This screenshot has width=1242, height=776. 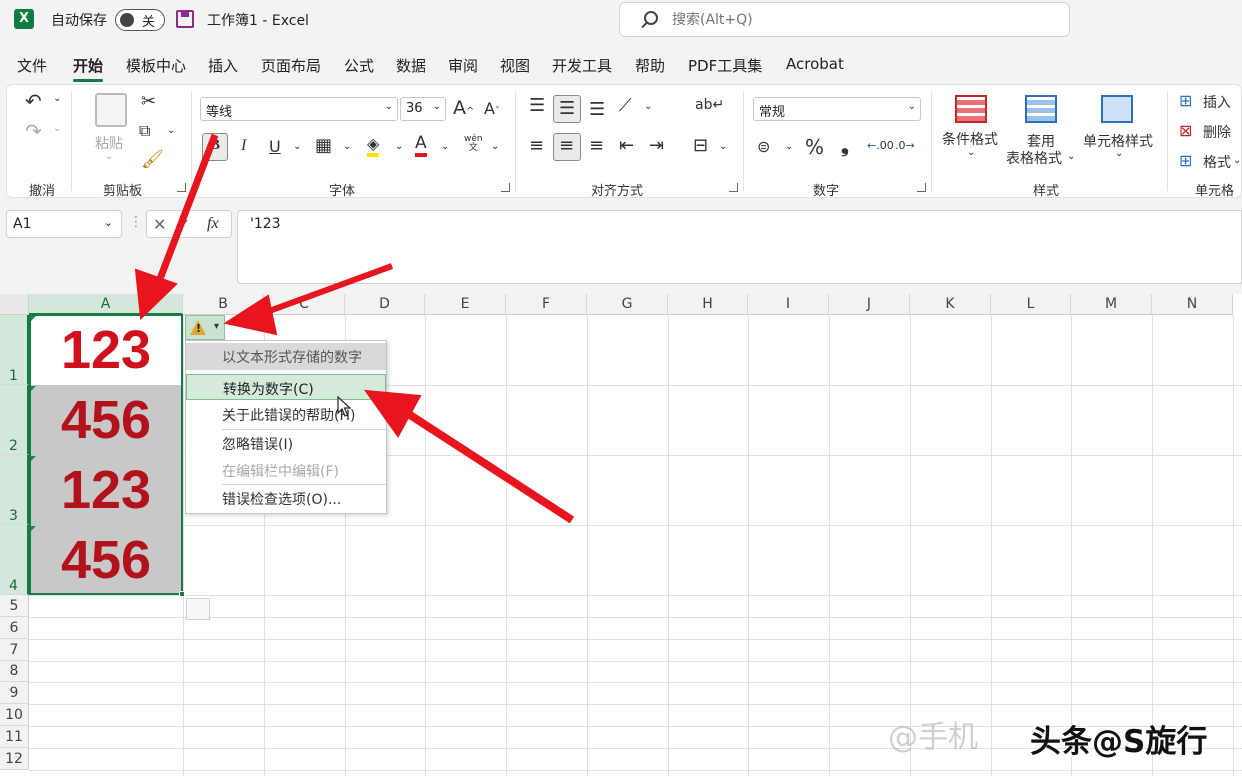 I want to click on tab-acrobat: Acrobat, so click(x=815, y=64).